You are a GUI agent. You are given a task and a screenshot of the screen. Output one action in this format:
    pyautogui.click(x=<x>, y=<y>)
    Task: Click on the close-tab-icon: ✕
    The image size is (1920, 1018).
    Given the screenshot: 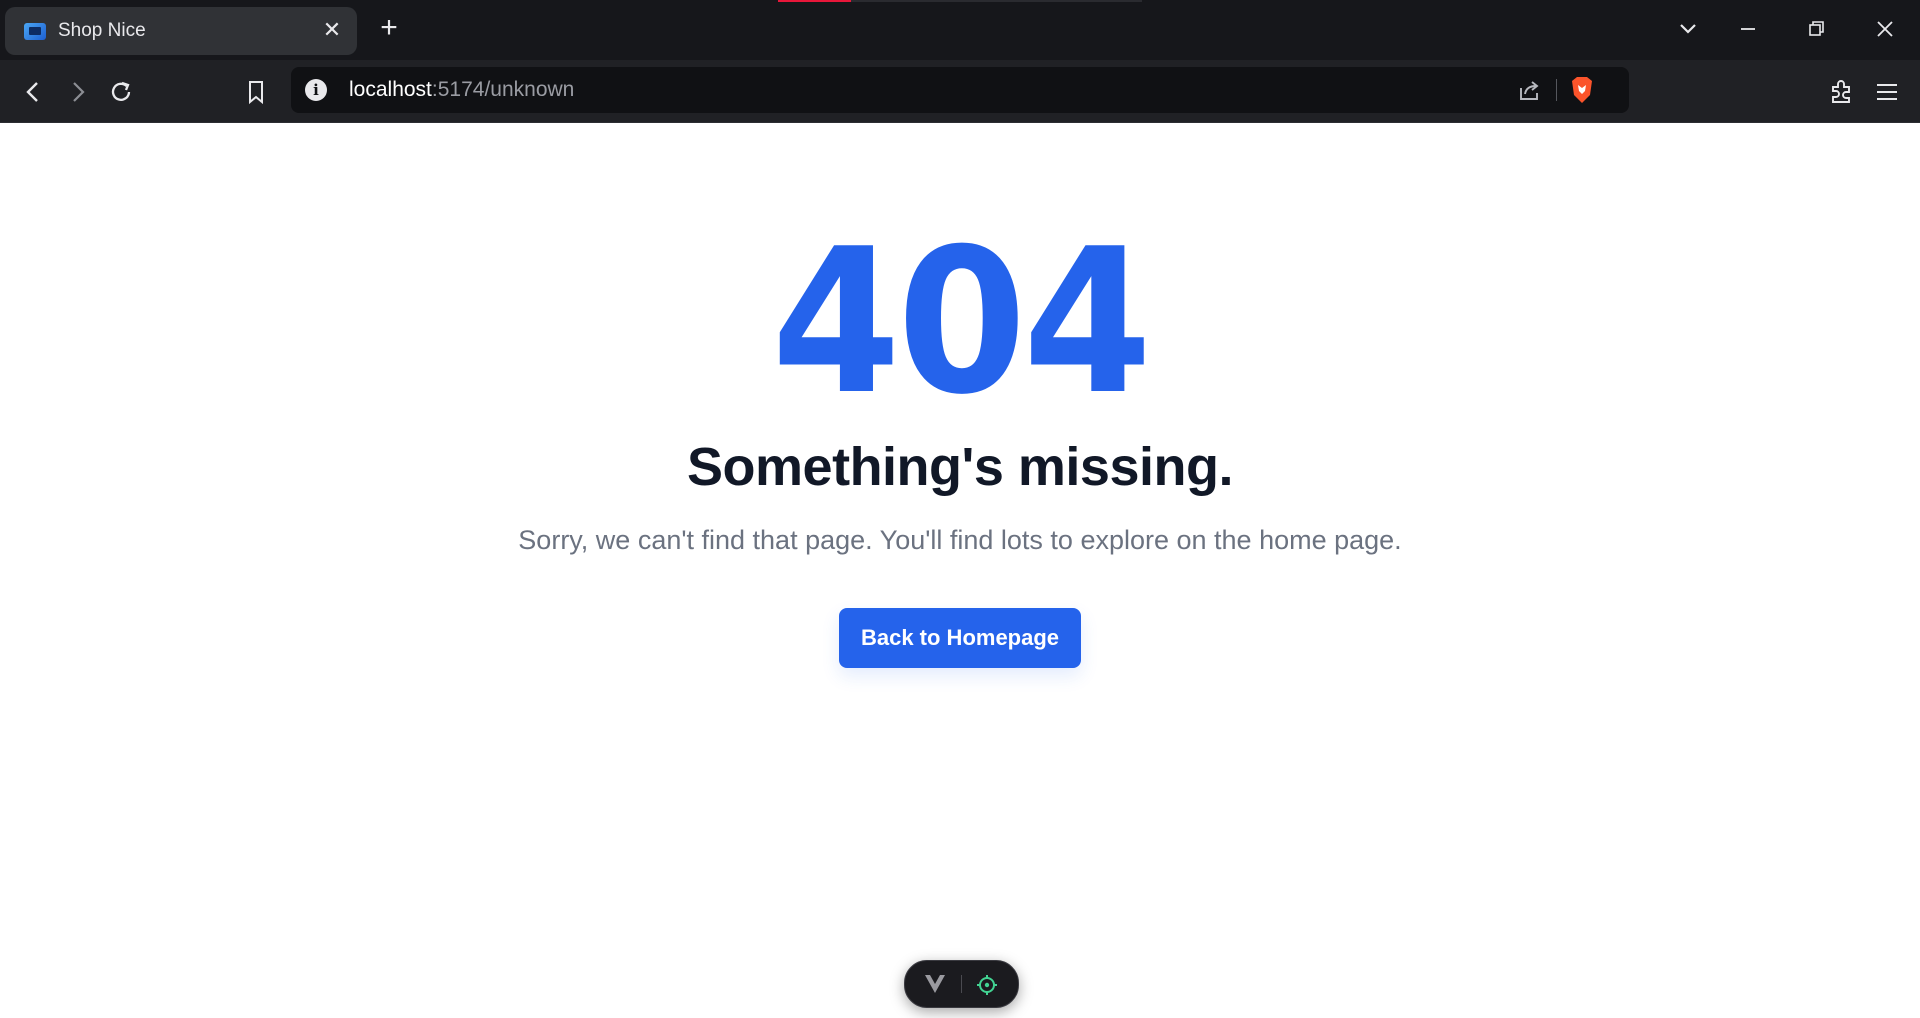 What is the action you would take?
    pyautogui.click(x=332, y=30)
    